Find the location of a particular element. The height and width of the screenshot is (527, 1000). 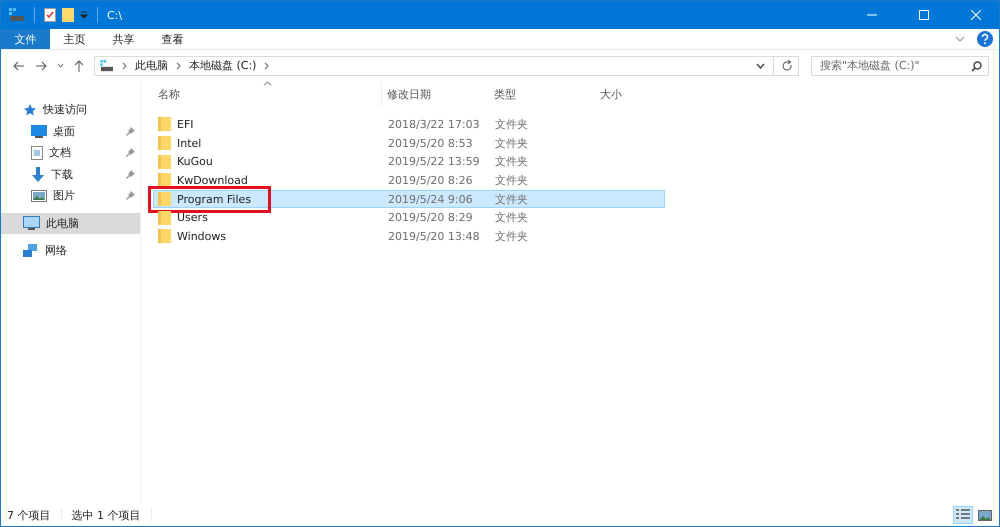

up-arrow-icon is located at coordinates (79, 66).